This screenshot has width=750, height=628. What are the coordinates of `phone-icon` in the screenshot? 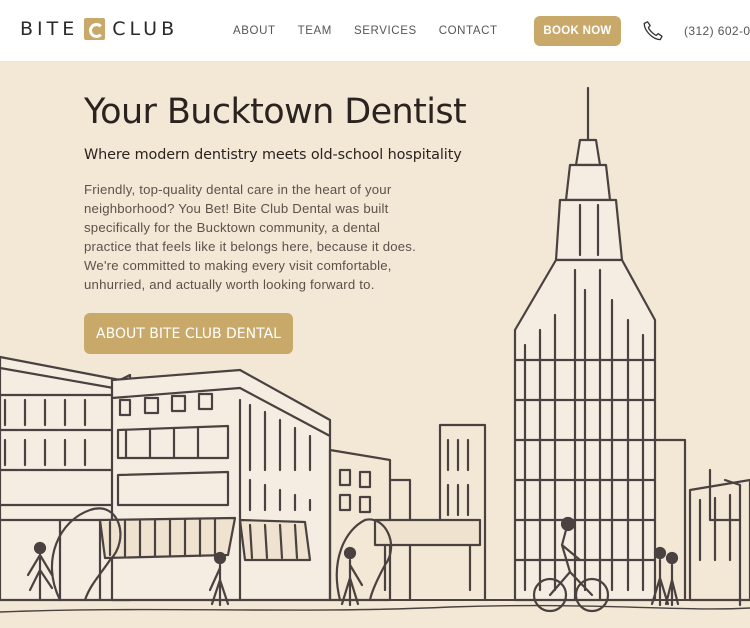 It's located at (653, 31).